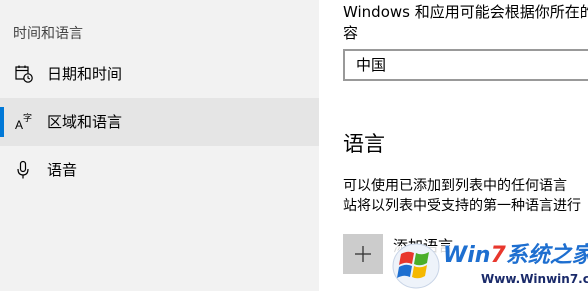 Image resolution: width=588 pixels, height=294 pixels. What do you see at coordinates (24, 170) in the screenshot?
I see `microphone-icon` at bounding box center [24, 170].